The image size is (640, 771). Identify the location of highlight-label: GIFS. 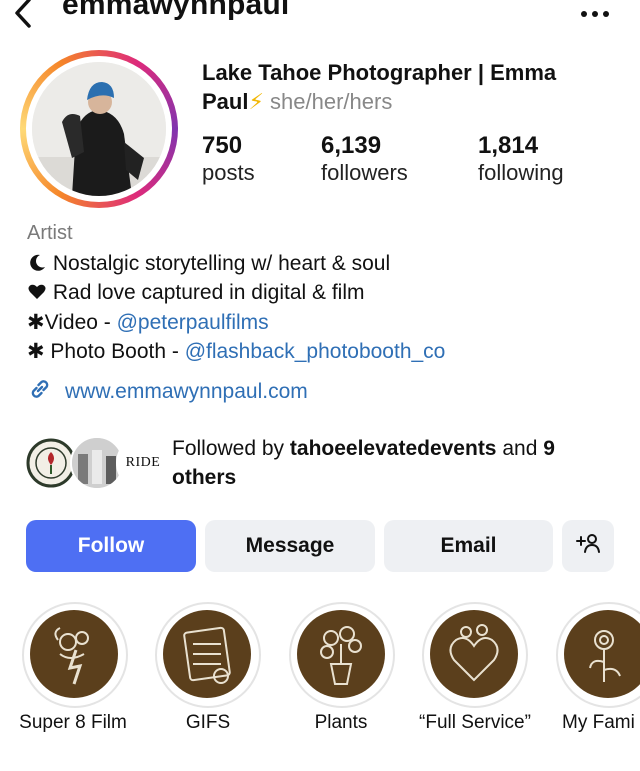
(208, 722).